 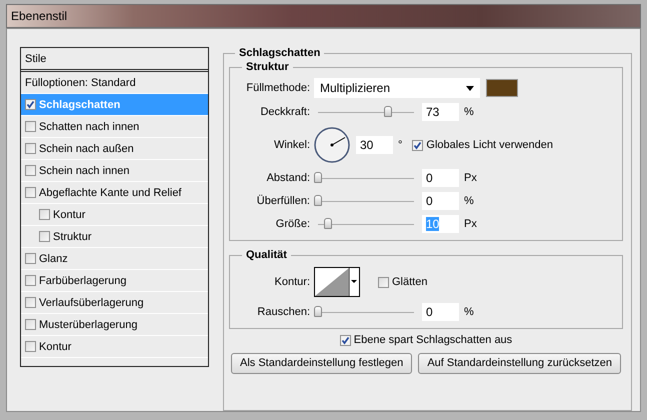 I want to click on style-label: Struktur, so click(x=72, y=236).